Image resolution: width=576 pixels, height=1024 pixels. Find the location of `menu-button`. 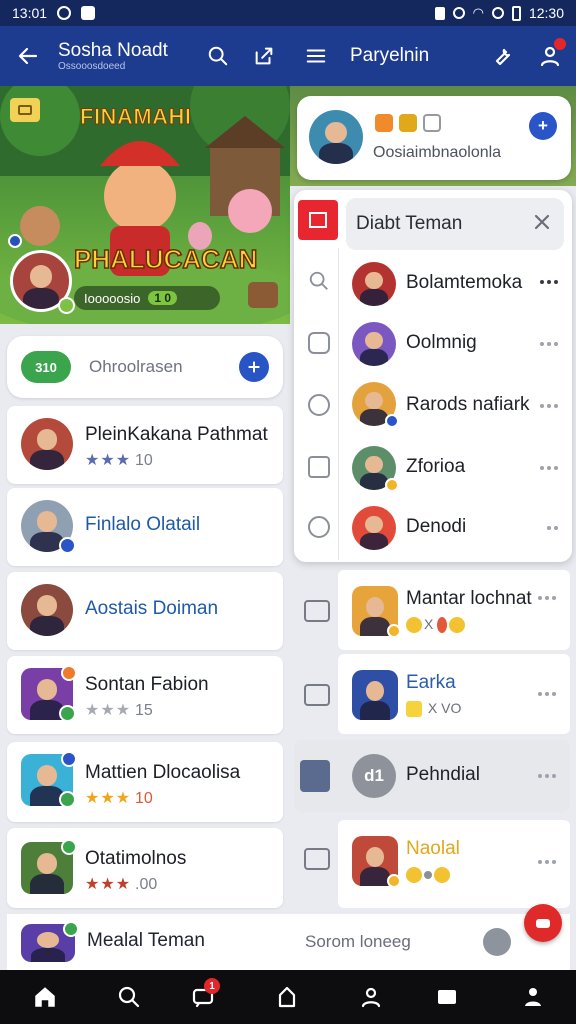

menu-button is located at coordinates (316, 56).